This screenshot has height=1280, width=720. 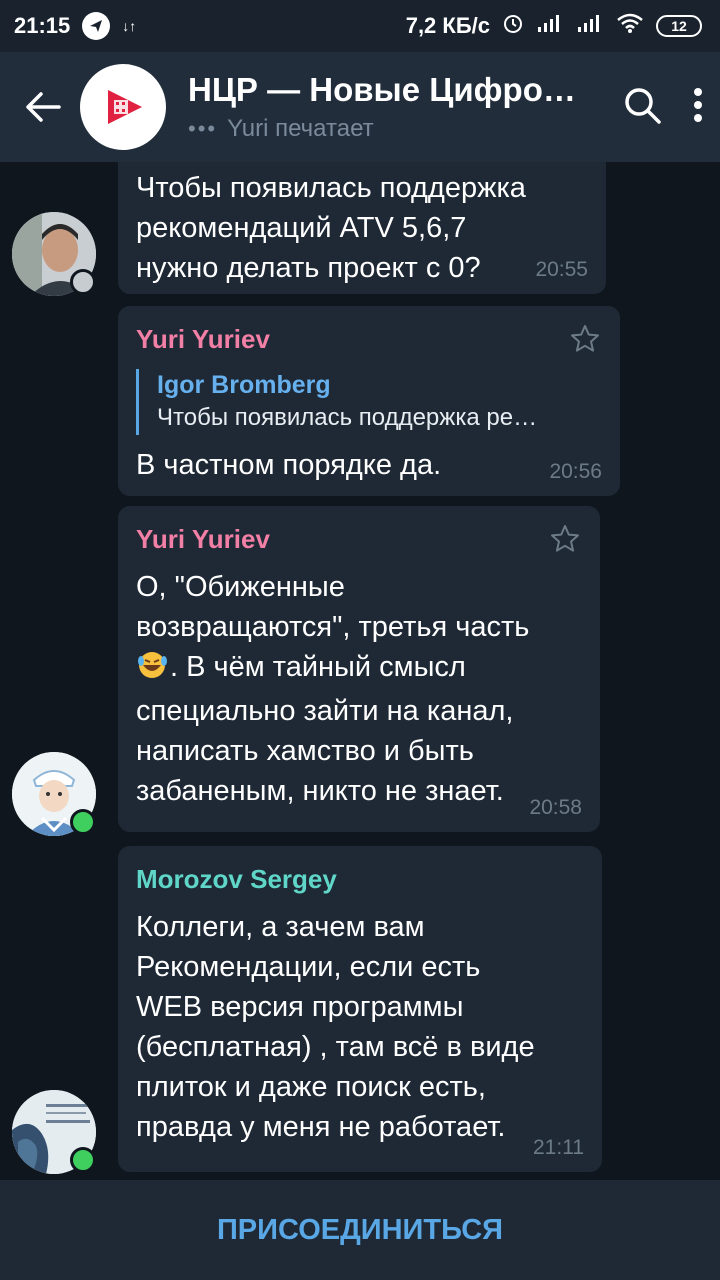 What do you see at coordinates (575, 471) in the screenshot?
I see `message-time: 20:56` at bounding box center [575, 471].